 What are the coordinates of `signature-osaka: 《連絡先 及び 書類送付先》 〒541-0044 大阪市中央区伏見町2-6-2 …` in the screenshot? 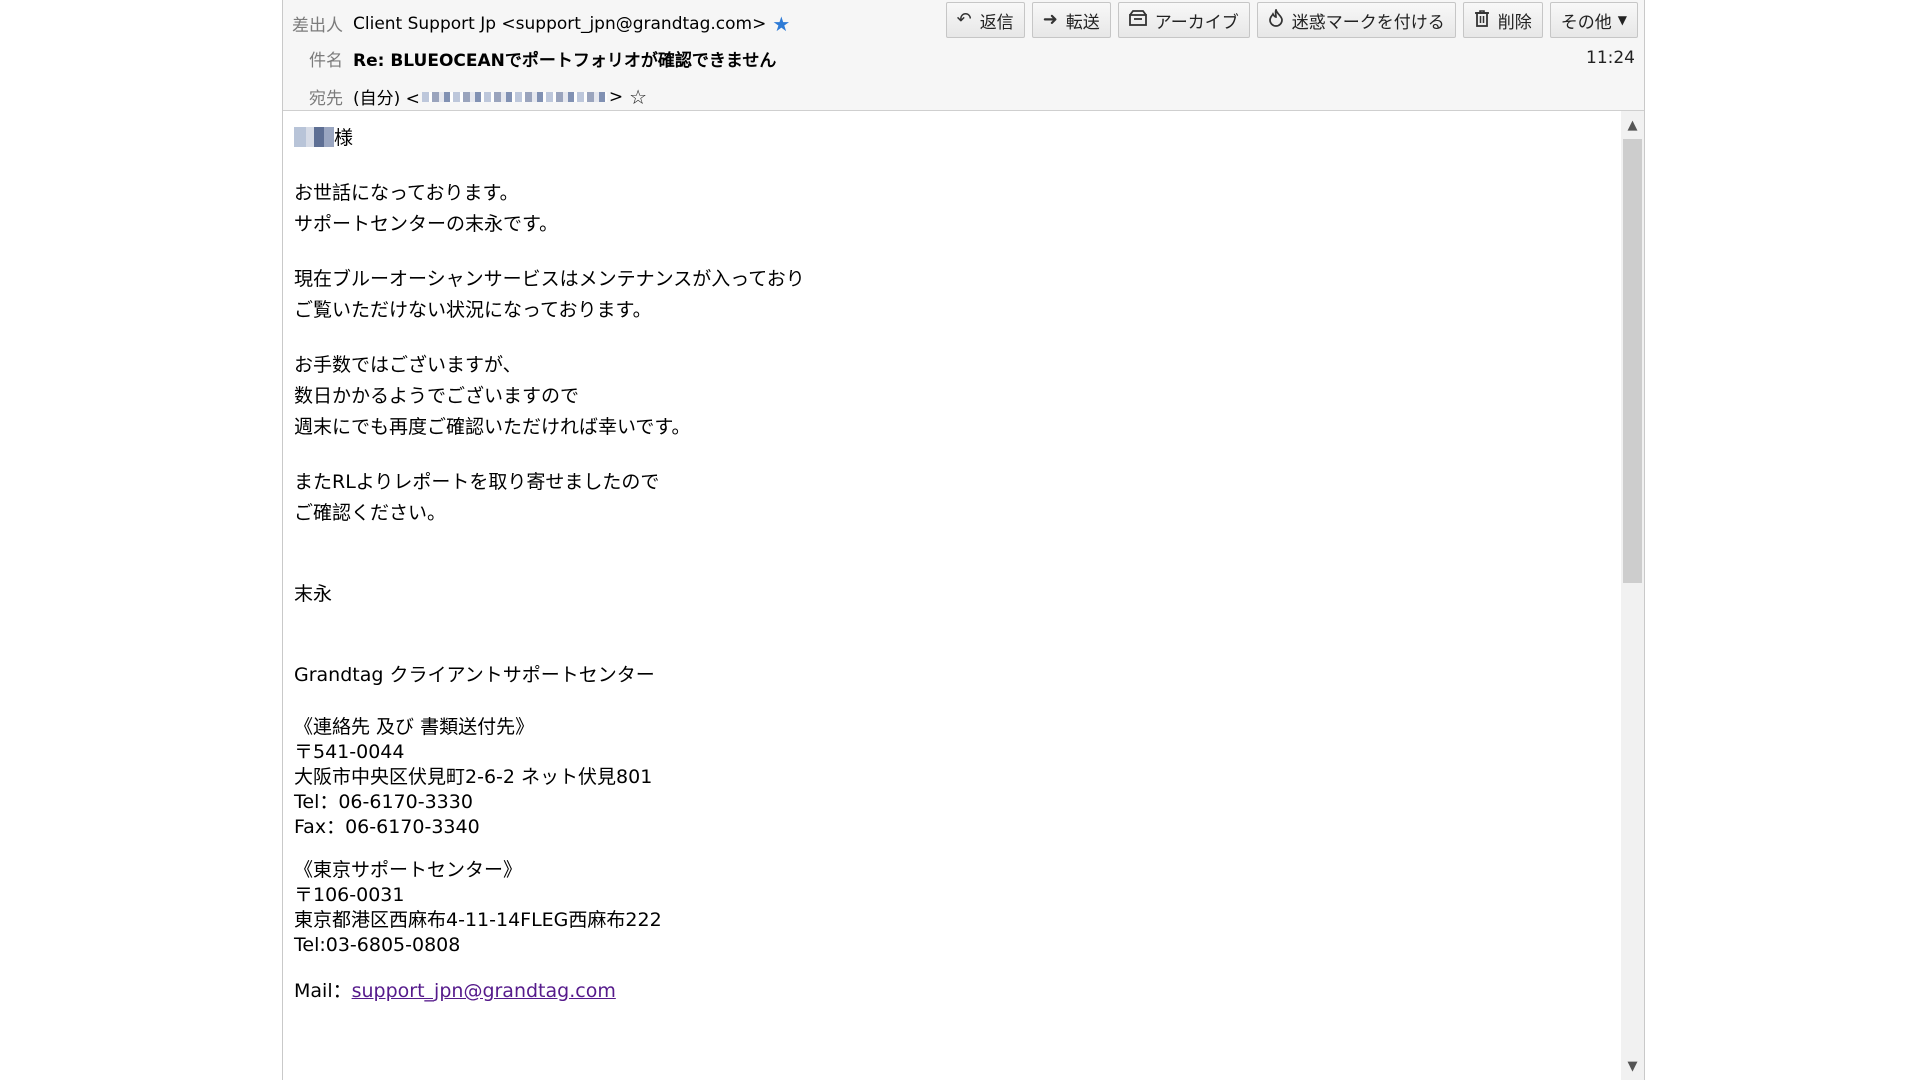 It's located at (958, 777).